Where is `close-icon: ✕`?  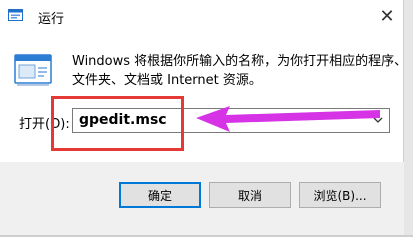 close-icon: ✕ is located at coordinates (387, 16).